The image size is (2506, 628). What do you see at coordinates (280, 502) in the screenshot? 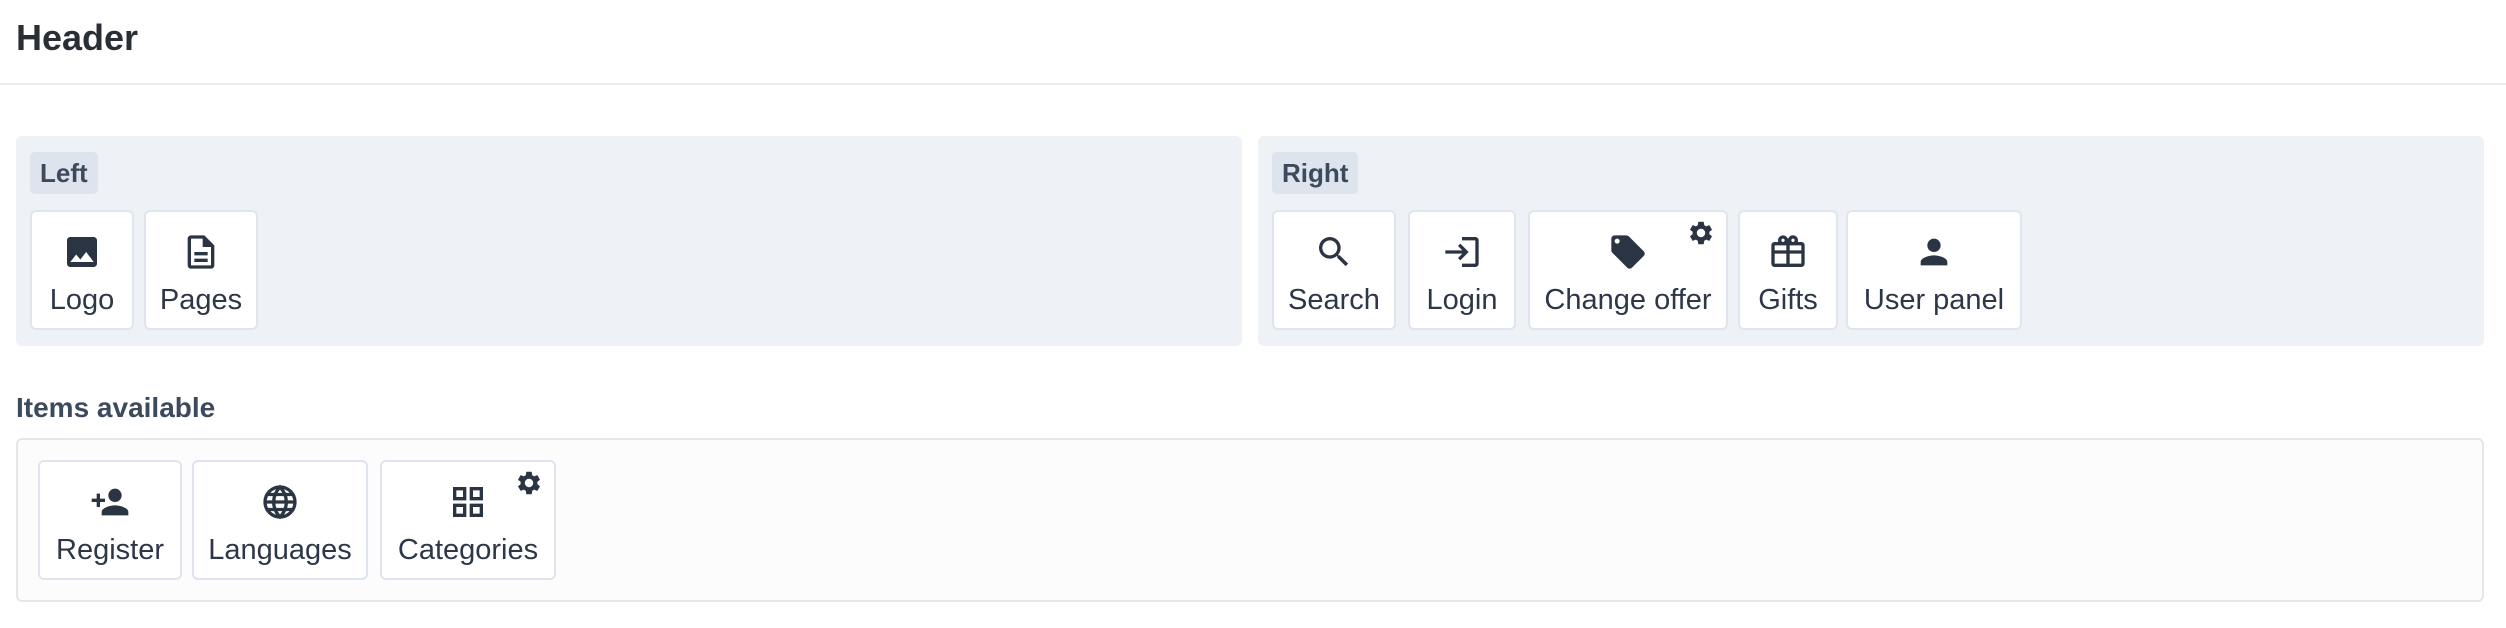
I see `globe-icon` at bounding box center [280, 502].